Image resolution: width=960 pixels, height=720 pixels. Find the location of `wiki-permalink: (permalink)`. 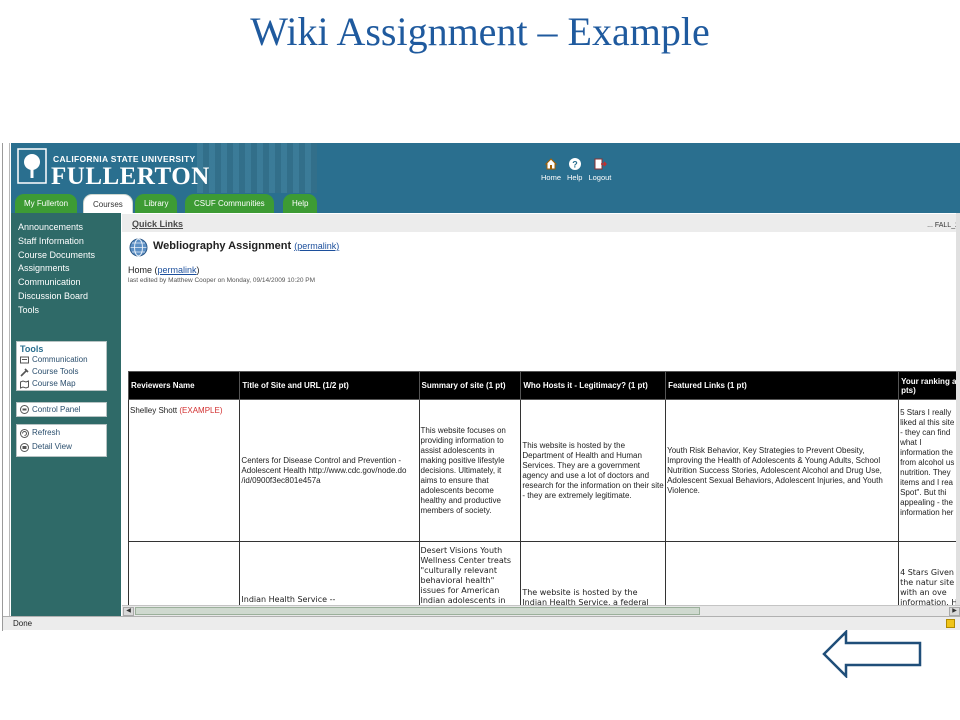

wiki-permalink: (permalink) is located at coordinates (316, 246).